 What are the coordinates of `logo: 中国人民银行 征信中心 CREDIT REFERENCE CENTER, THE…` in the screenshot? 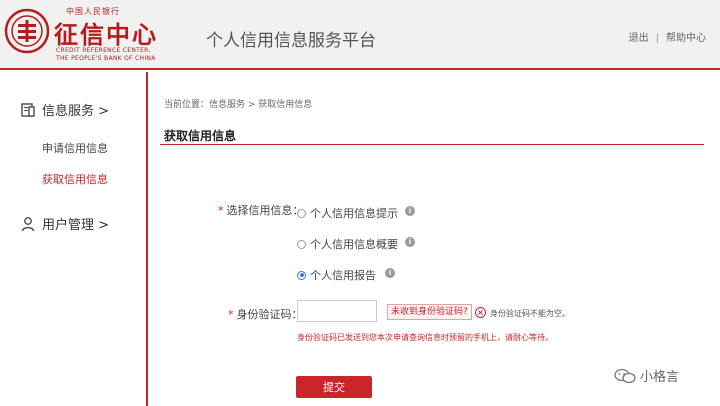 It's located at (89, 35).